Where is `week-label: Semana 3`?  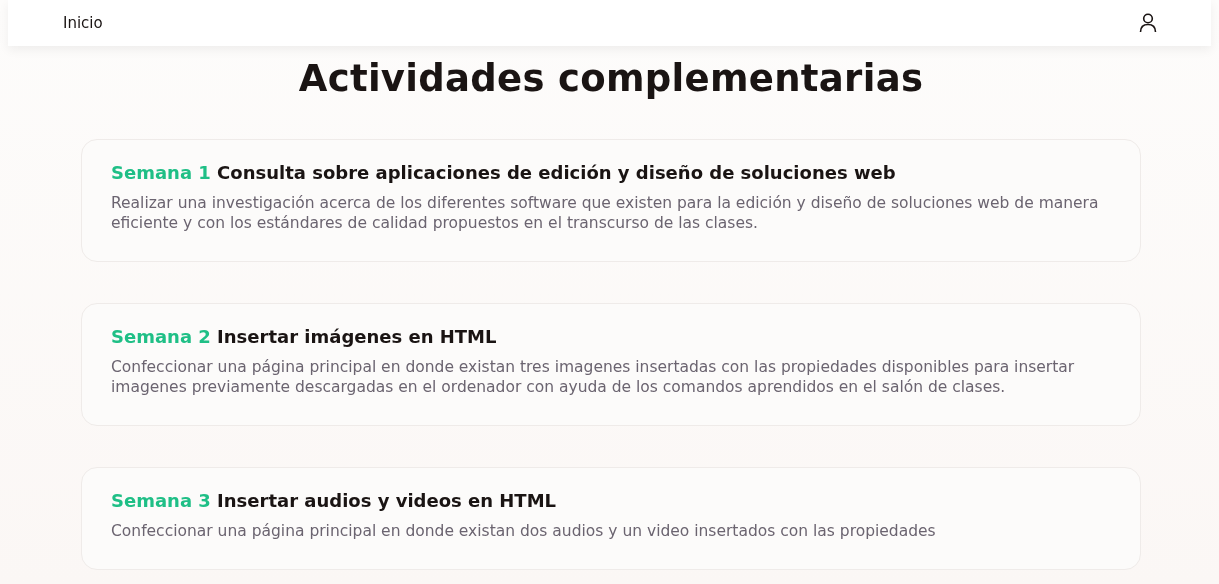 week-label: Semana 3 is located at coordinates (161, 500).